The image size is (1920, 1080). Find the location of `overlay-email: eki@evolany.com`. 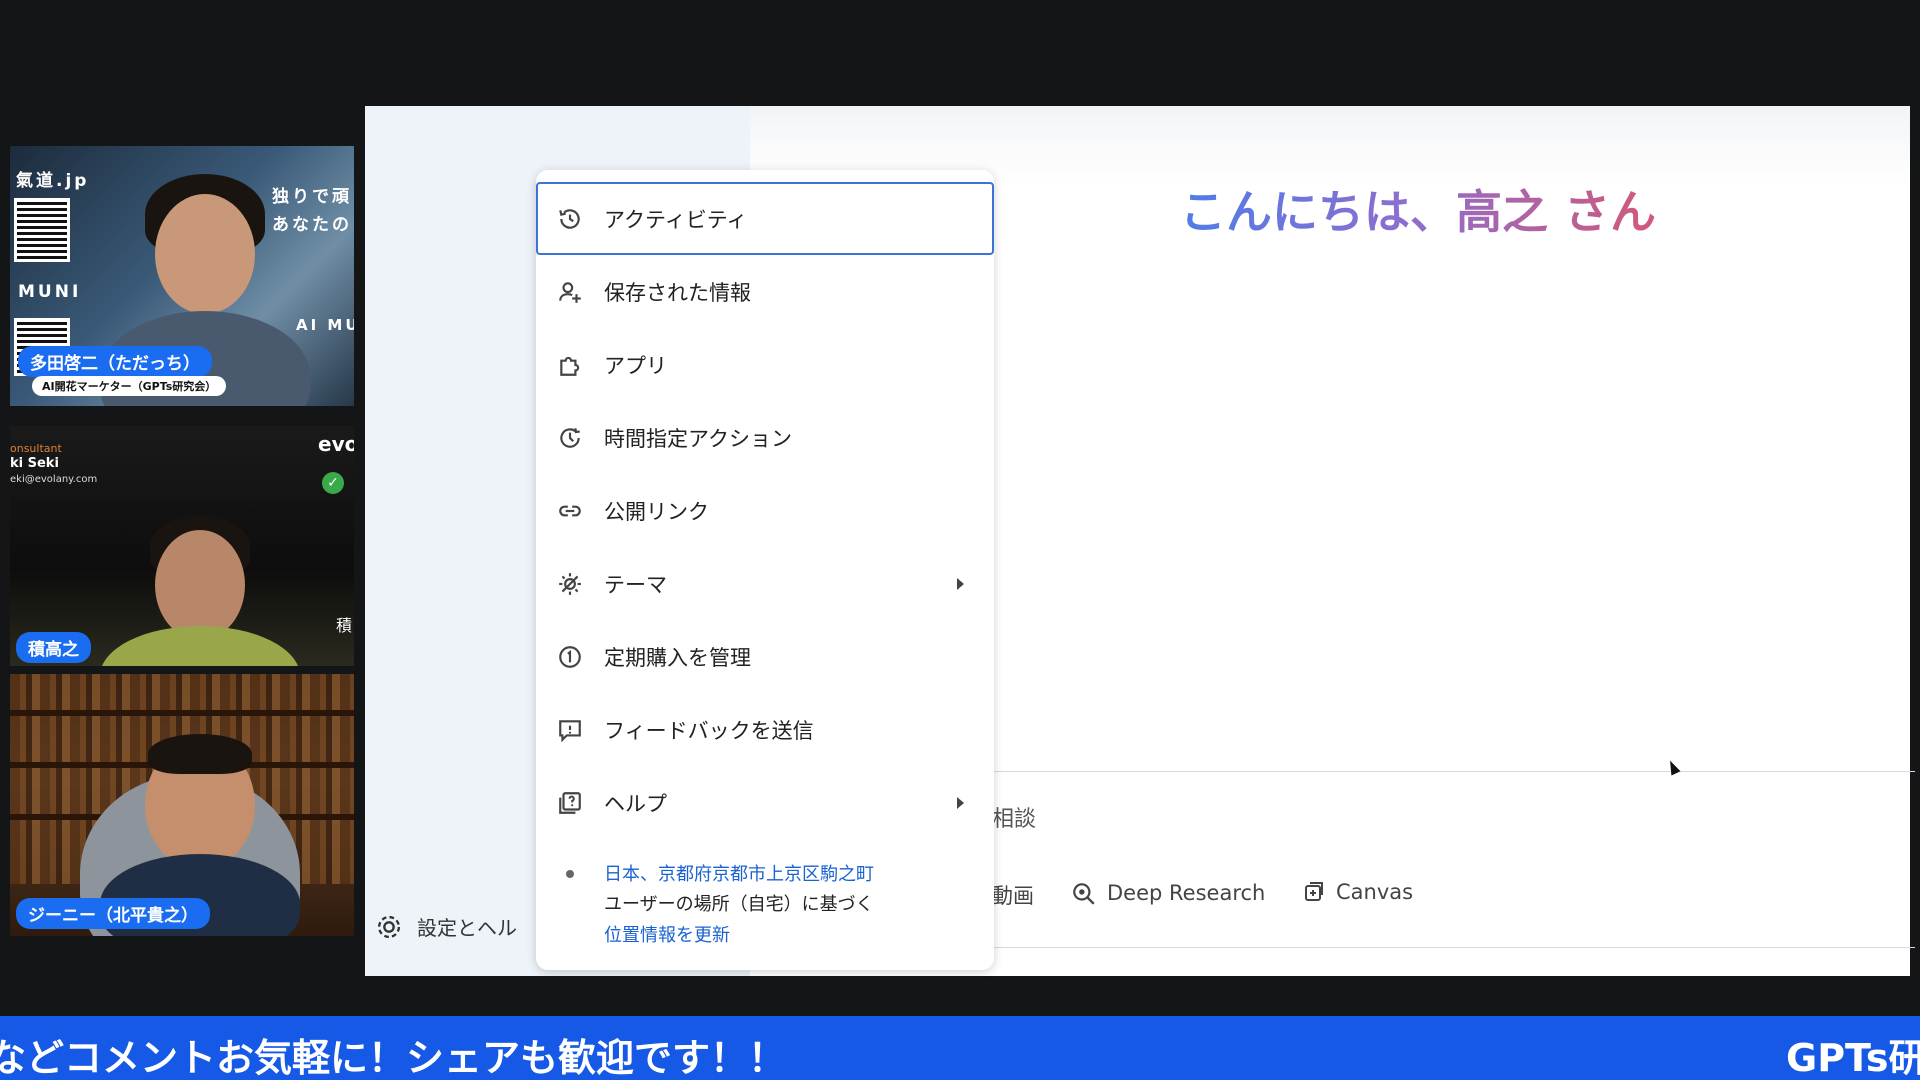

overlay-email: eki@evolany.com is located at coordinates (54, 479).